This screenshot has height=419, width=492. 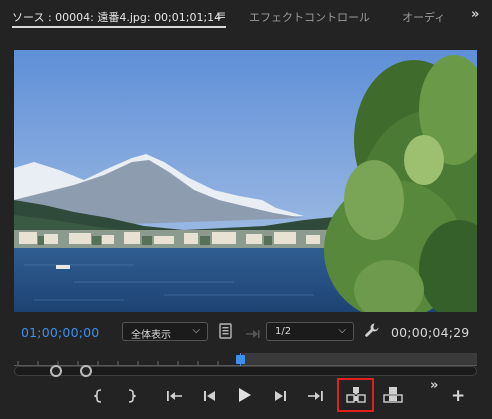 I want to click on zoom-handle-right, so click(x=86, y=371).